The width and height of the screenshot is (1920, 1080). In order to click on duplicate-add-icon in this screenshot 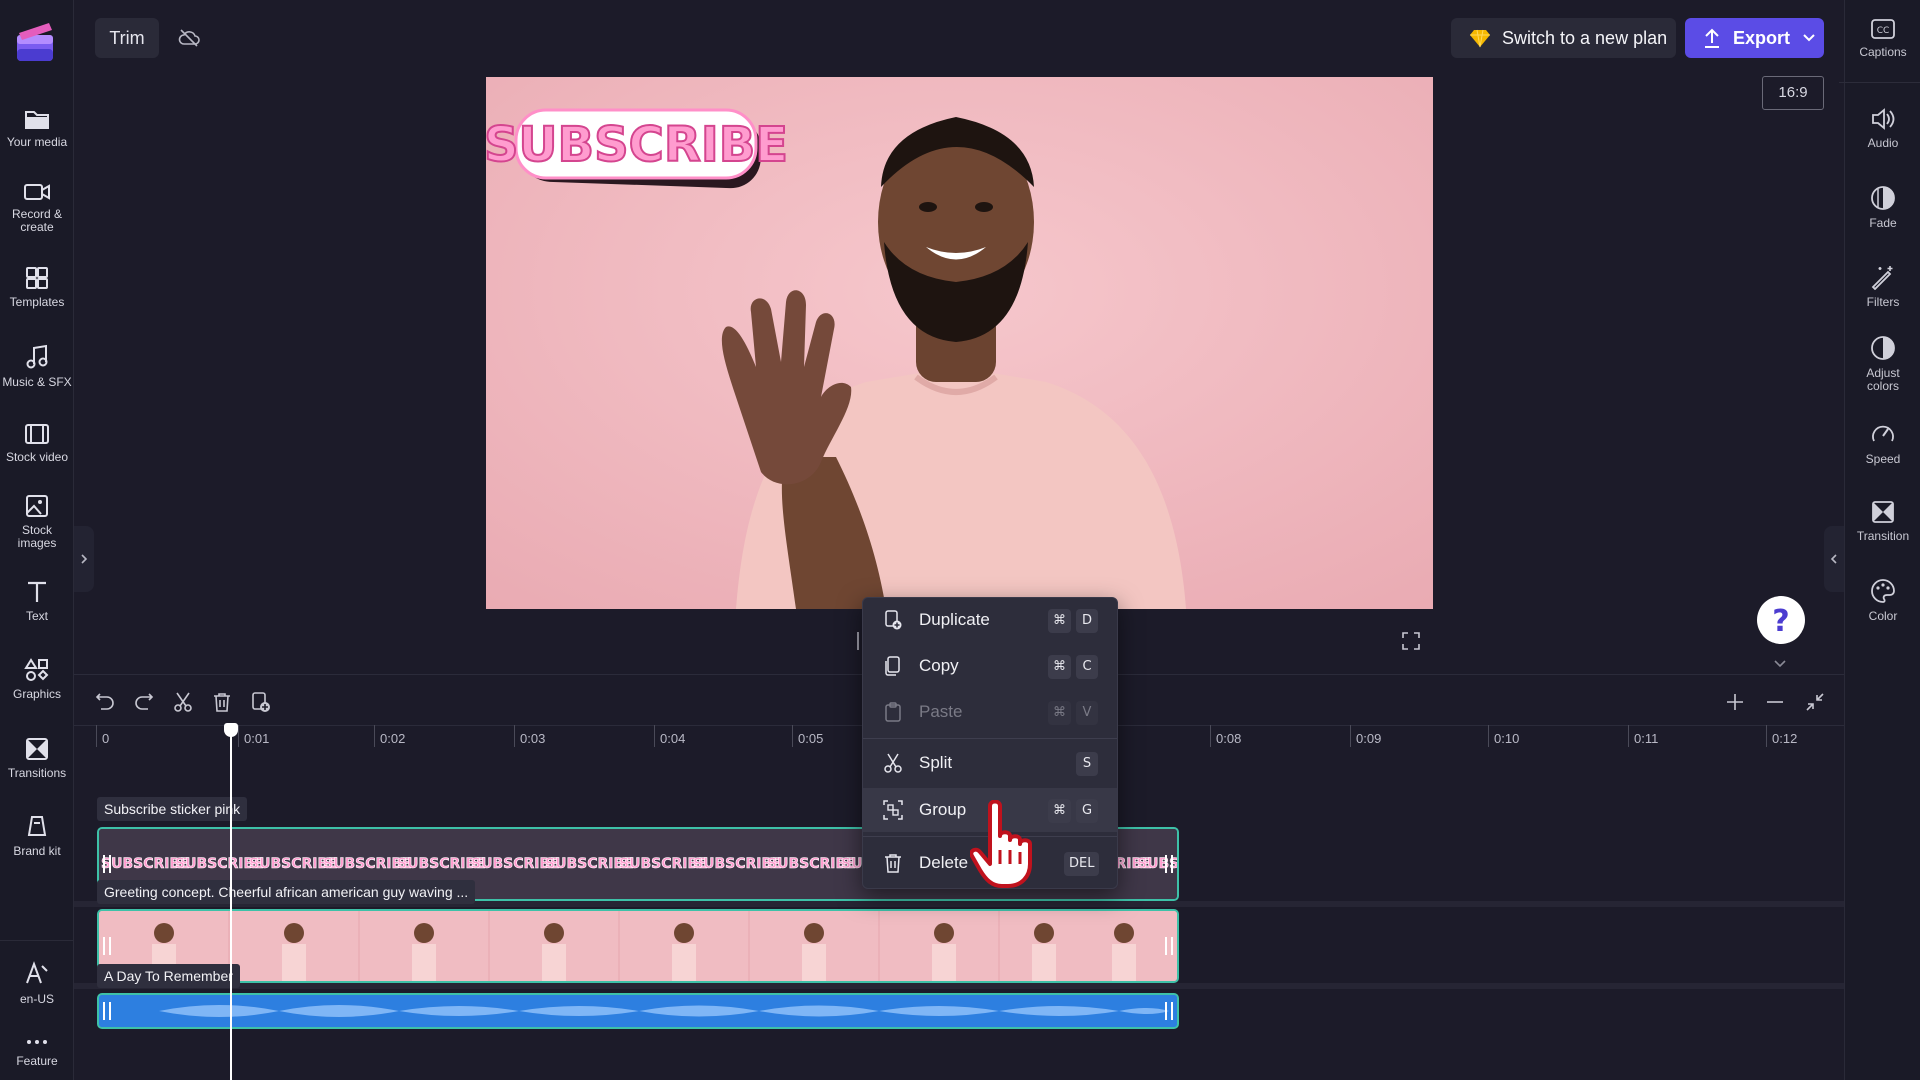, I will do `click(261, 702)`.